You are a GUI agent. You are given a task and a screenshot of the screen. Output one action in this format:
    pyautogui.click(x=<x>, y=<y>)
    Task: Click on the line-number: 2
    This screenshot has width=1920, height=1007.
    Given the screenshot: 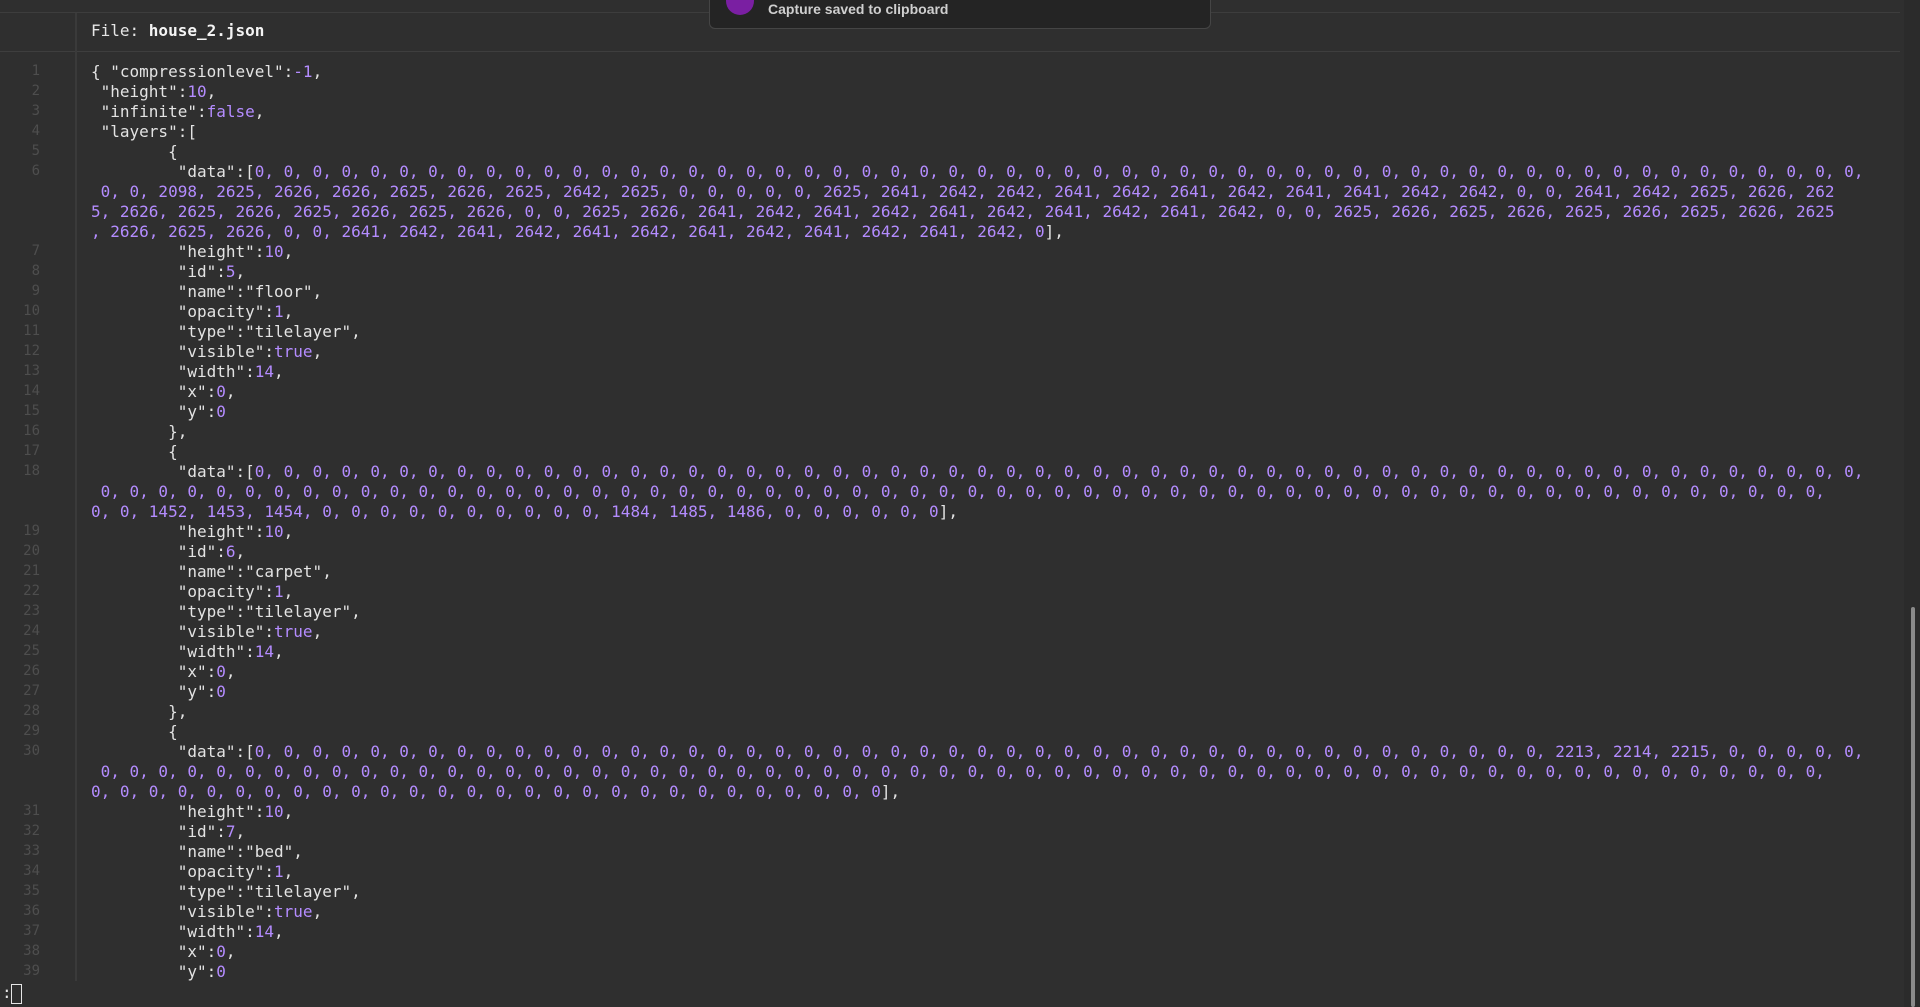 What is the action you would take?
    pyautogui.click(x=35, y=91)
    